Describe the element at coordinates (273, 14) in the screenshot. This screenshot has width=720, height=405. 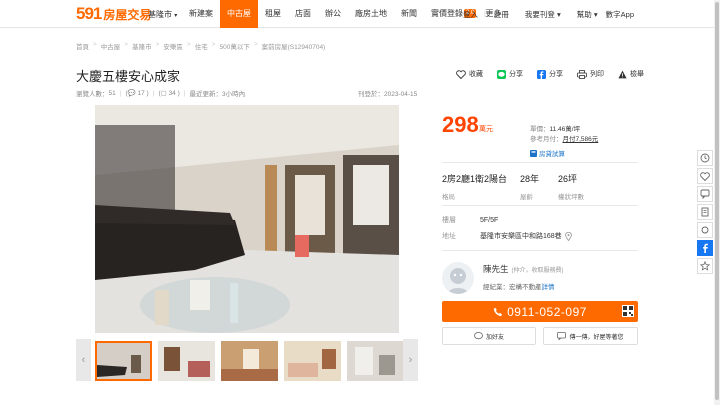
I see `nav-rent: 租屋` at that location.